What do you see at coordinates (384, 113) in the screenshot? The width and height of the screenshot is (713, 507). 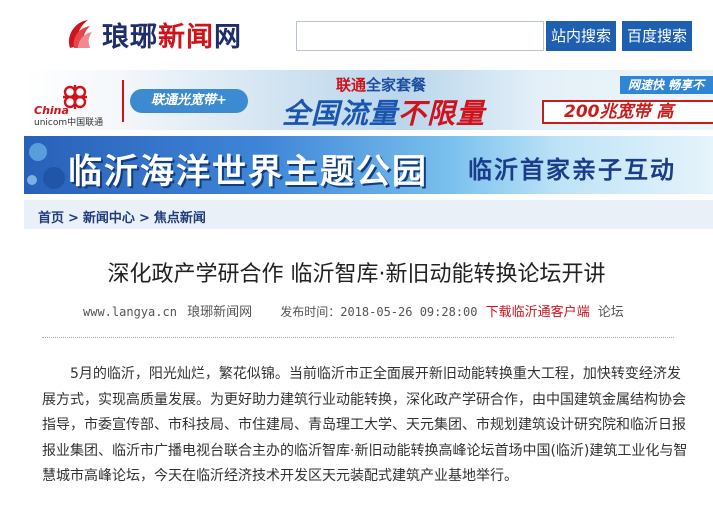 I see `promo-headline-main: 全国流量不限量` at bounding box center [384, 113].